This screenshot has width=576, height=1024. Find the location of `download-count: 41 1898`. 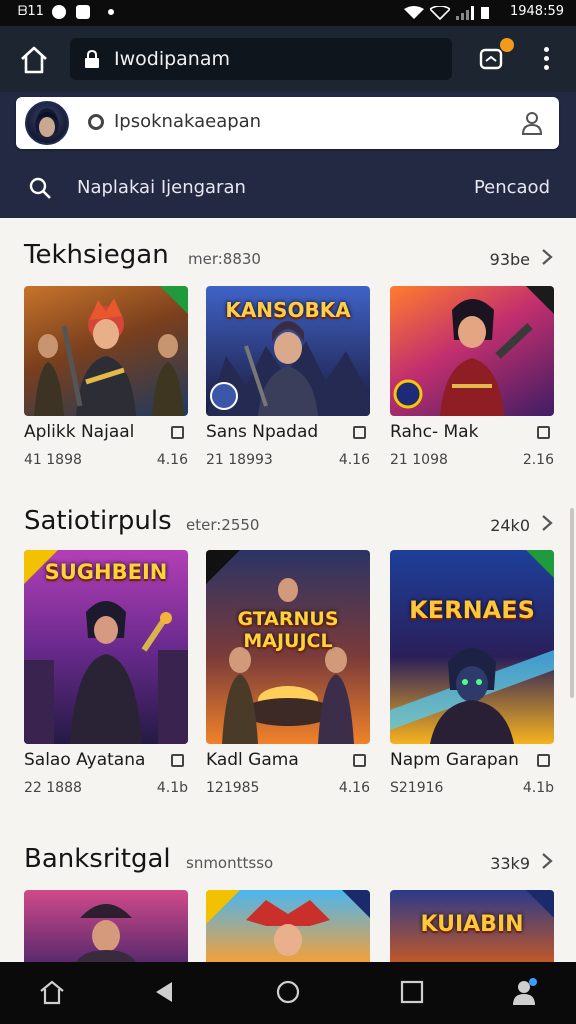

download-count: 41 1898 is located at coordinates (53, 460).